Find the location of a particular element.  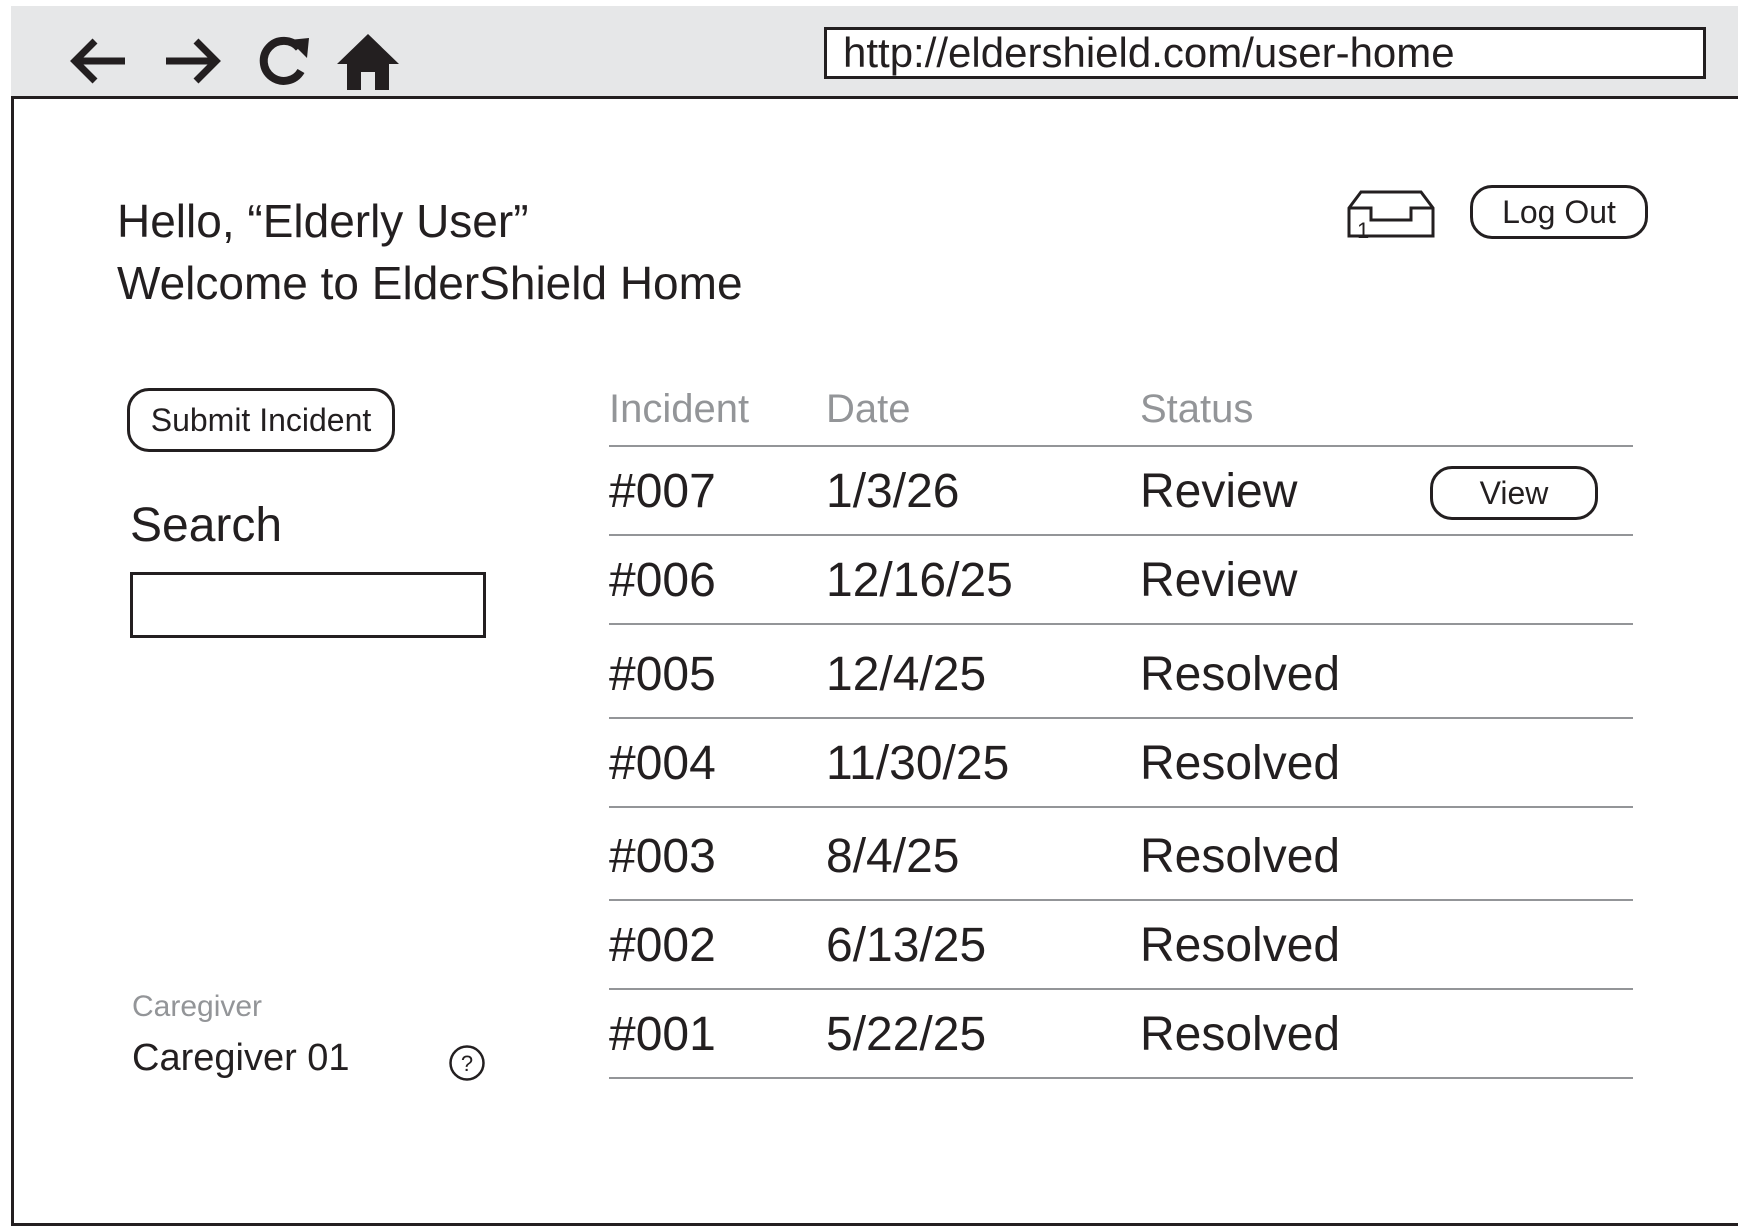

inbox-icon: 1 is located at coordinates (1391, 219).